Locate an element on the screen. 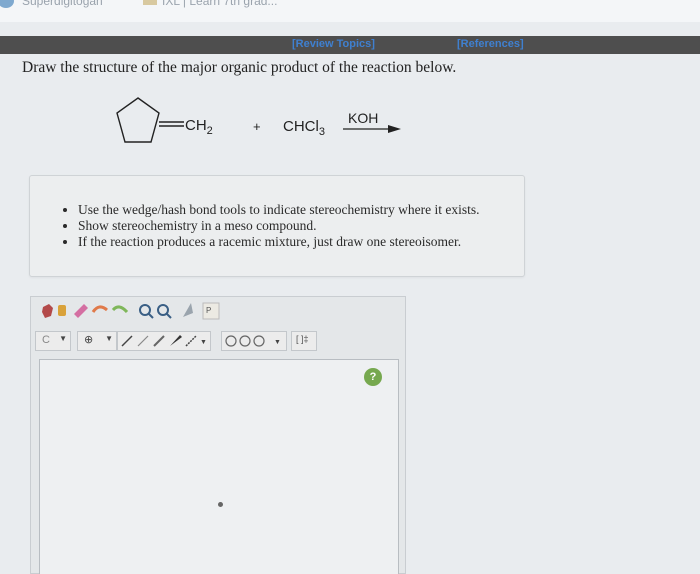 This screenshot has width=700, height=574. undo-icon is located at coordinates (99, 309).